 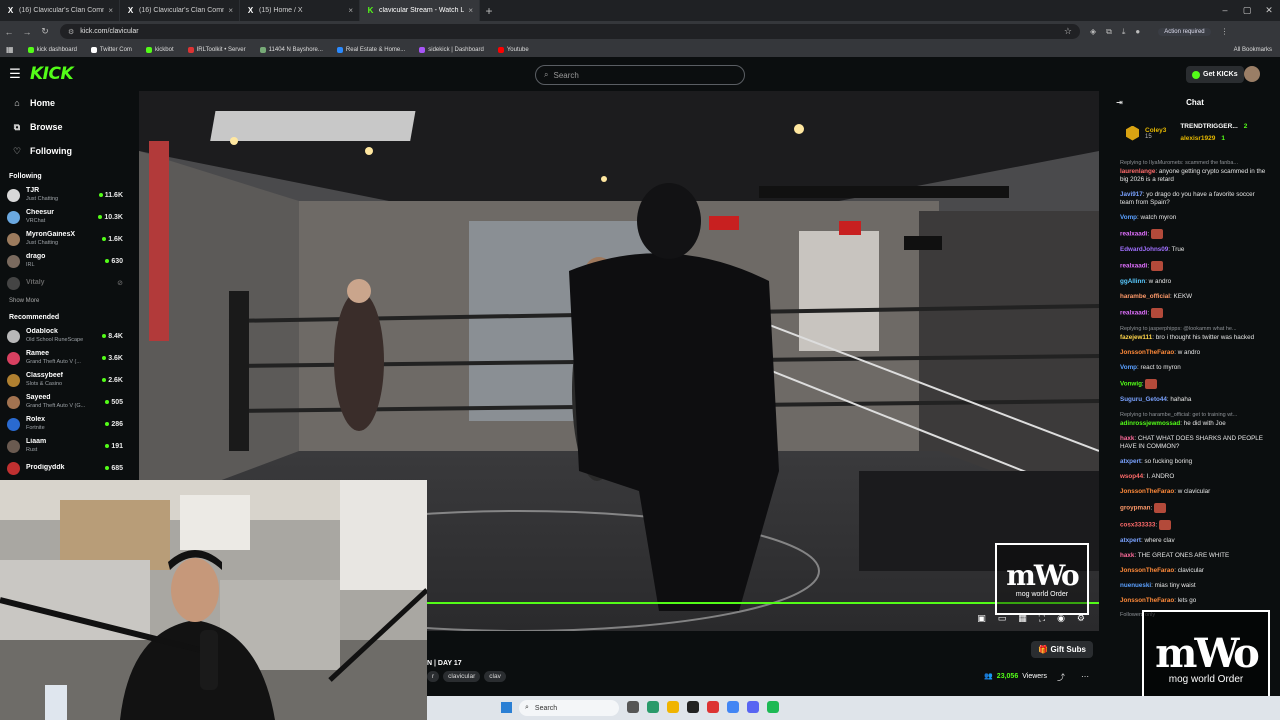 What do you see at coordinates (65, 195) in the screenshot?
I see `sidebar-channel: TJR Just Chatting 11.6K` at bounding box center [65, 195].